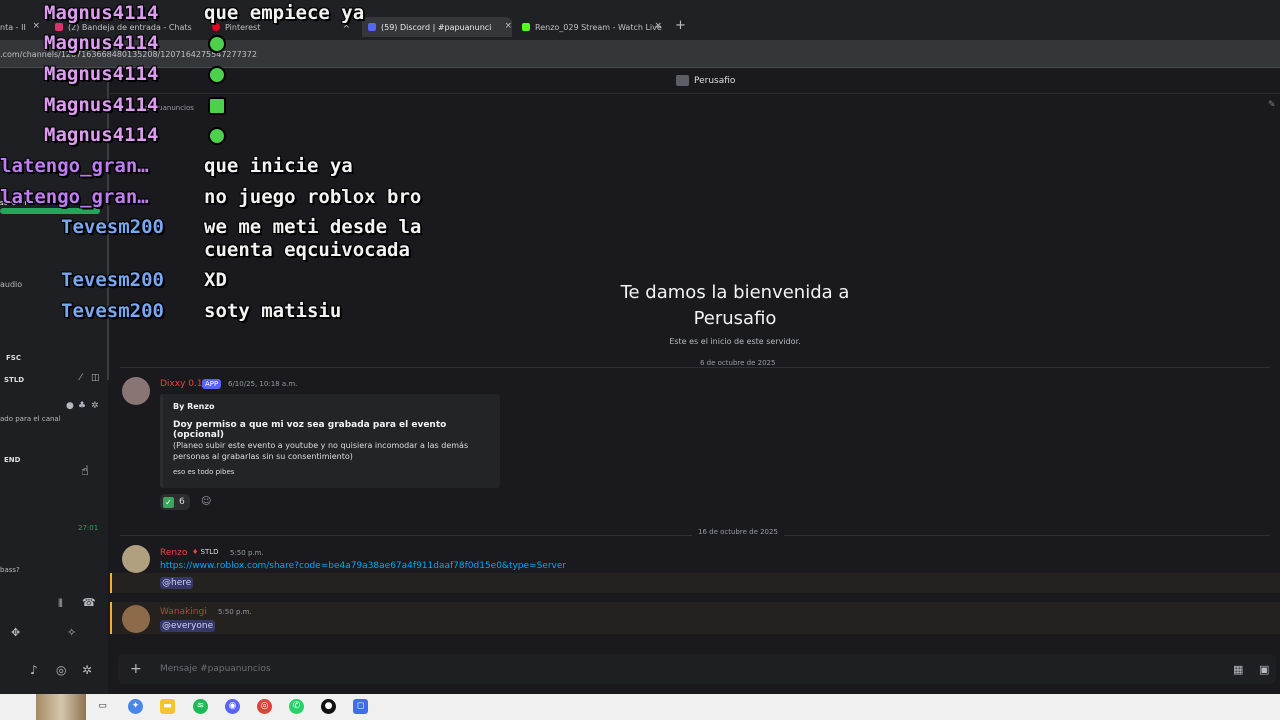 This screenshot has height=720, width=1280. What do you see at coordinates (12, 460) in the screenshot?
I see `voice-user-end: END` at bounding box center [12, 460].